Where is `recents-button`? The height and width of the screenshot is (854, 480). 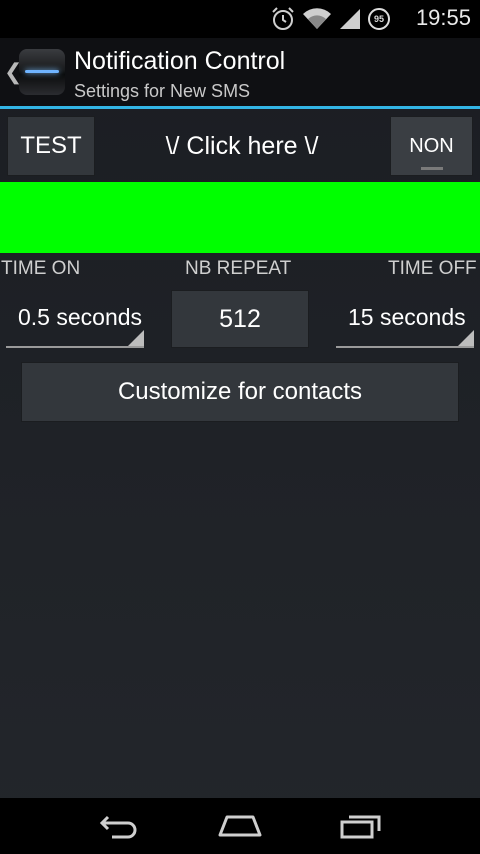
recents-button is located at coordinates (361, 826).